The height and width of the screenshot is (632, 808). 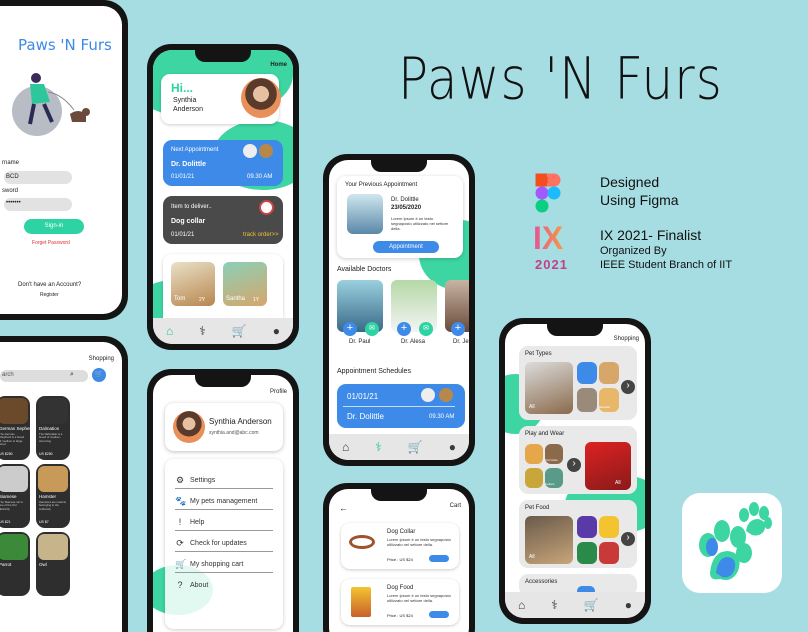 I want to click on menu-icon: 🐾, so click(x=181, y=501).